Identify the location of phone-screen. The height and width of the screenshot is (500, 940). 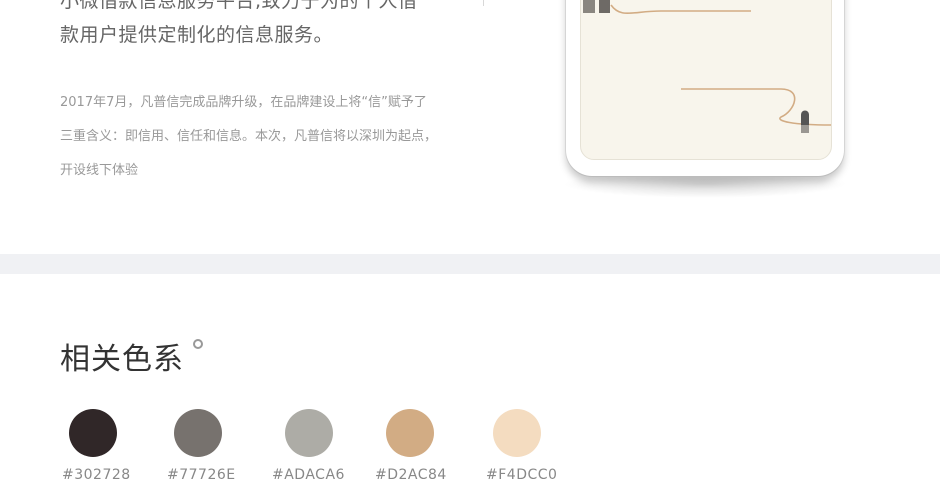
(706, 80).